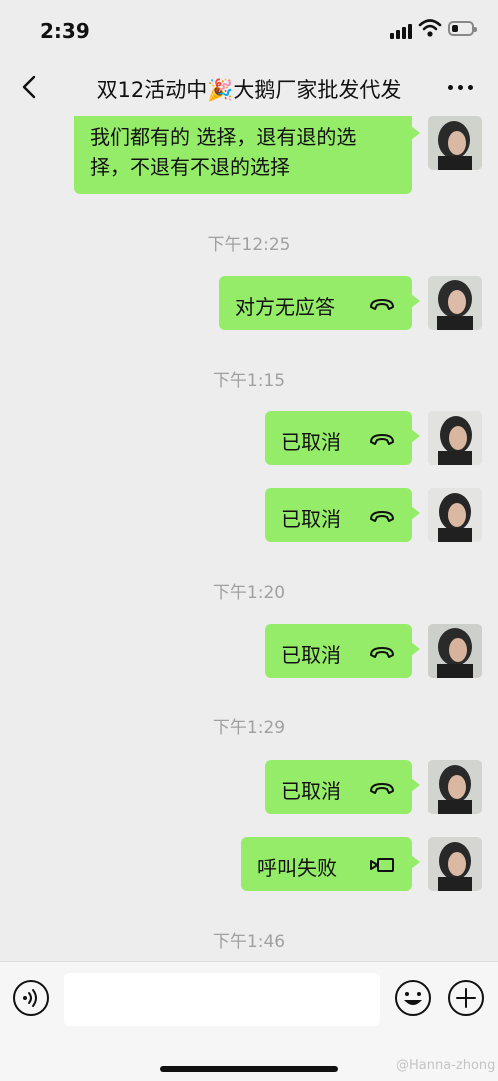 This screenshot has height=1081, width=498. I want to click on call-record-bubble: 对方无应答, so click(319, 303).